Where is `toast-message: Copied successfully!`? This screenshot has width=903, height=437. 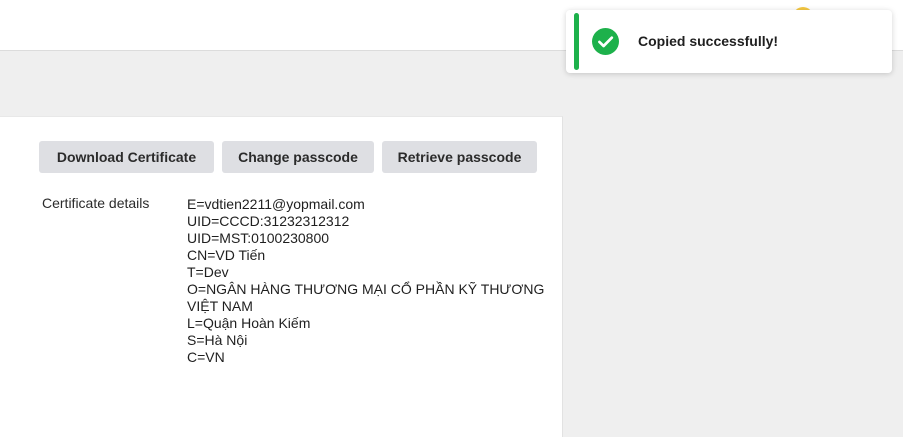
toast-message: Copied successfully! is located at coordinates (708, 41).